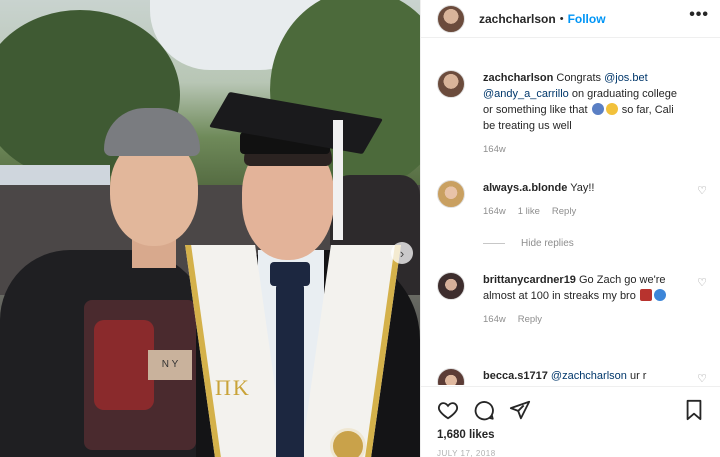  Describe the element at coordinates (638, 376) in the screenshot. I see `comment-content: ur r` at that location.